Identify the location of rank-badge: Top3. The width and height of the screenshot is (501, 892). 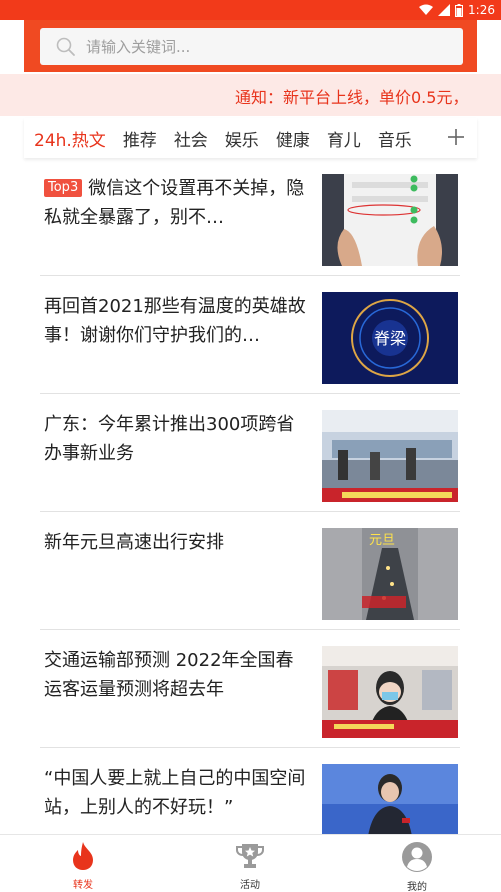
(63, 188).